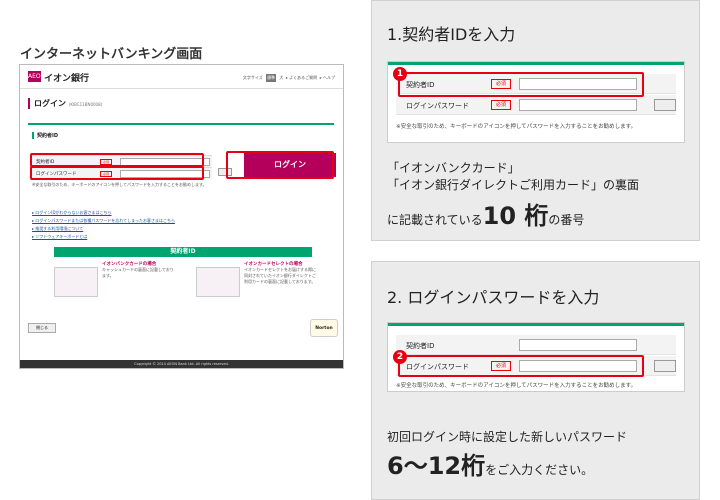 Image resolution: width=720 pixels, height=500 pixels. Describe the element at coordinates (103, 229) in the screenshot. I see `environment-link: ▸ 推奨する利用環境について` at that location.